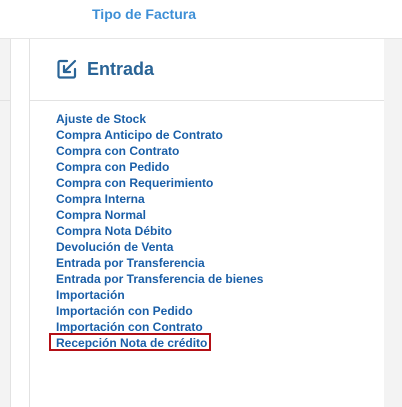 Image resolution: width=402 pixels, height=407 pixels. I want to click on link-compra-anticipo-de-contrato: Compra Anticipo de Contrato, so click(159, 135).